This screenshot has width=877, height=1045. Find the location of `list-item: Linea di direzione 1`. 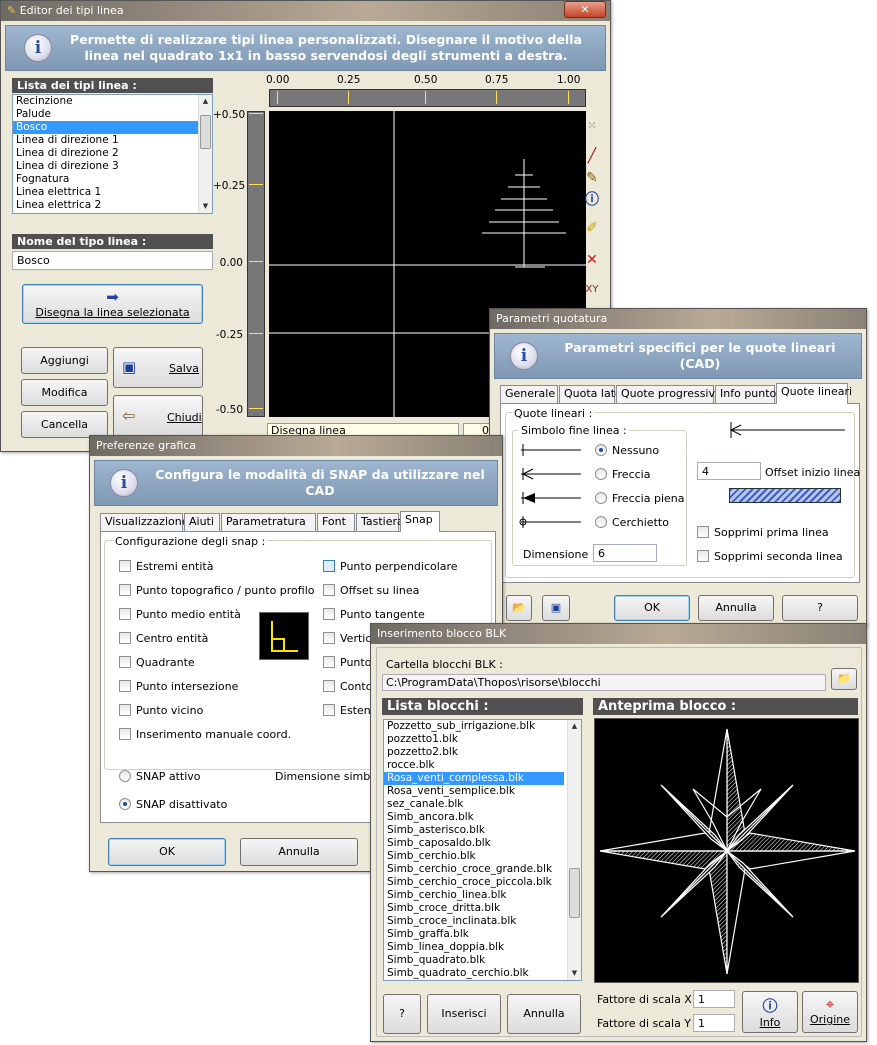

list-item: Linea di direzione 1 is located at coordinates (112, 140).